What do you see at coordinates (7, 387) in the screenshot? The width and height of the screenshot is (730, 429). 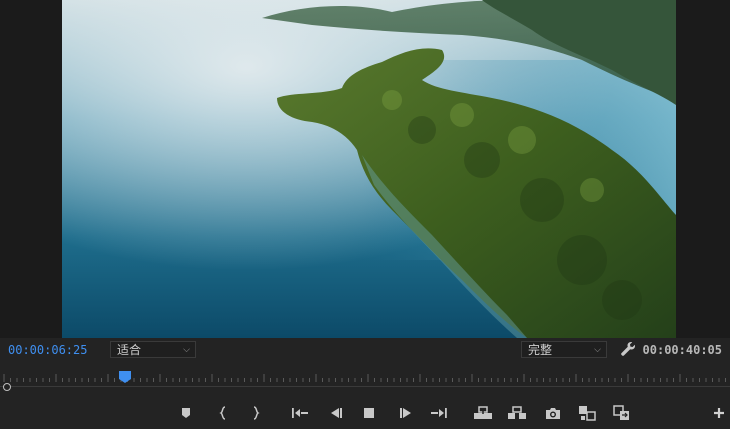 I see `zoom-scroll-handle` at bounding box center [7, 387].